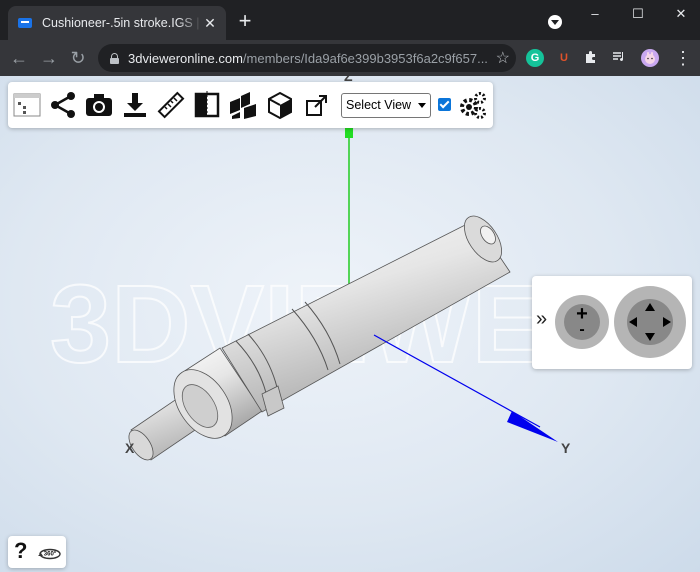  I want to click on svg-text: 360°, so click(50, 555).